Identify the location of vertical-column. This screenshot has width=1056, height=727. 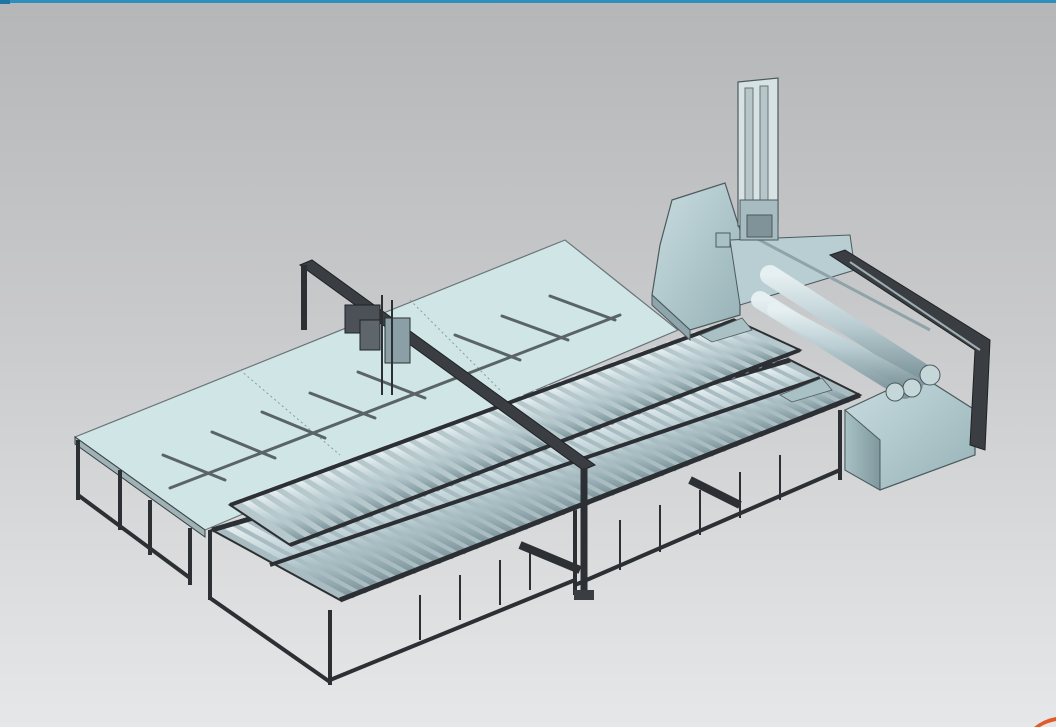
(758, 159).